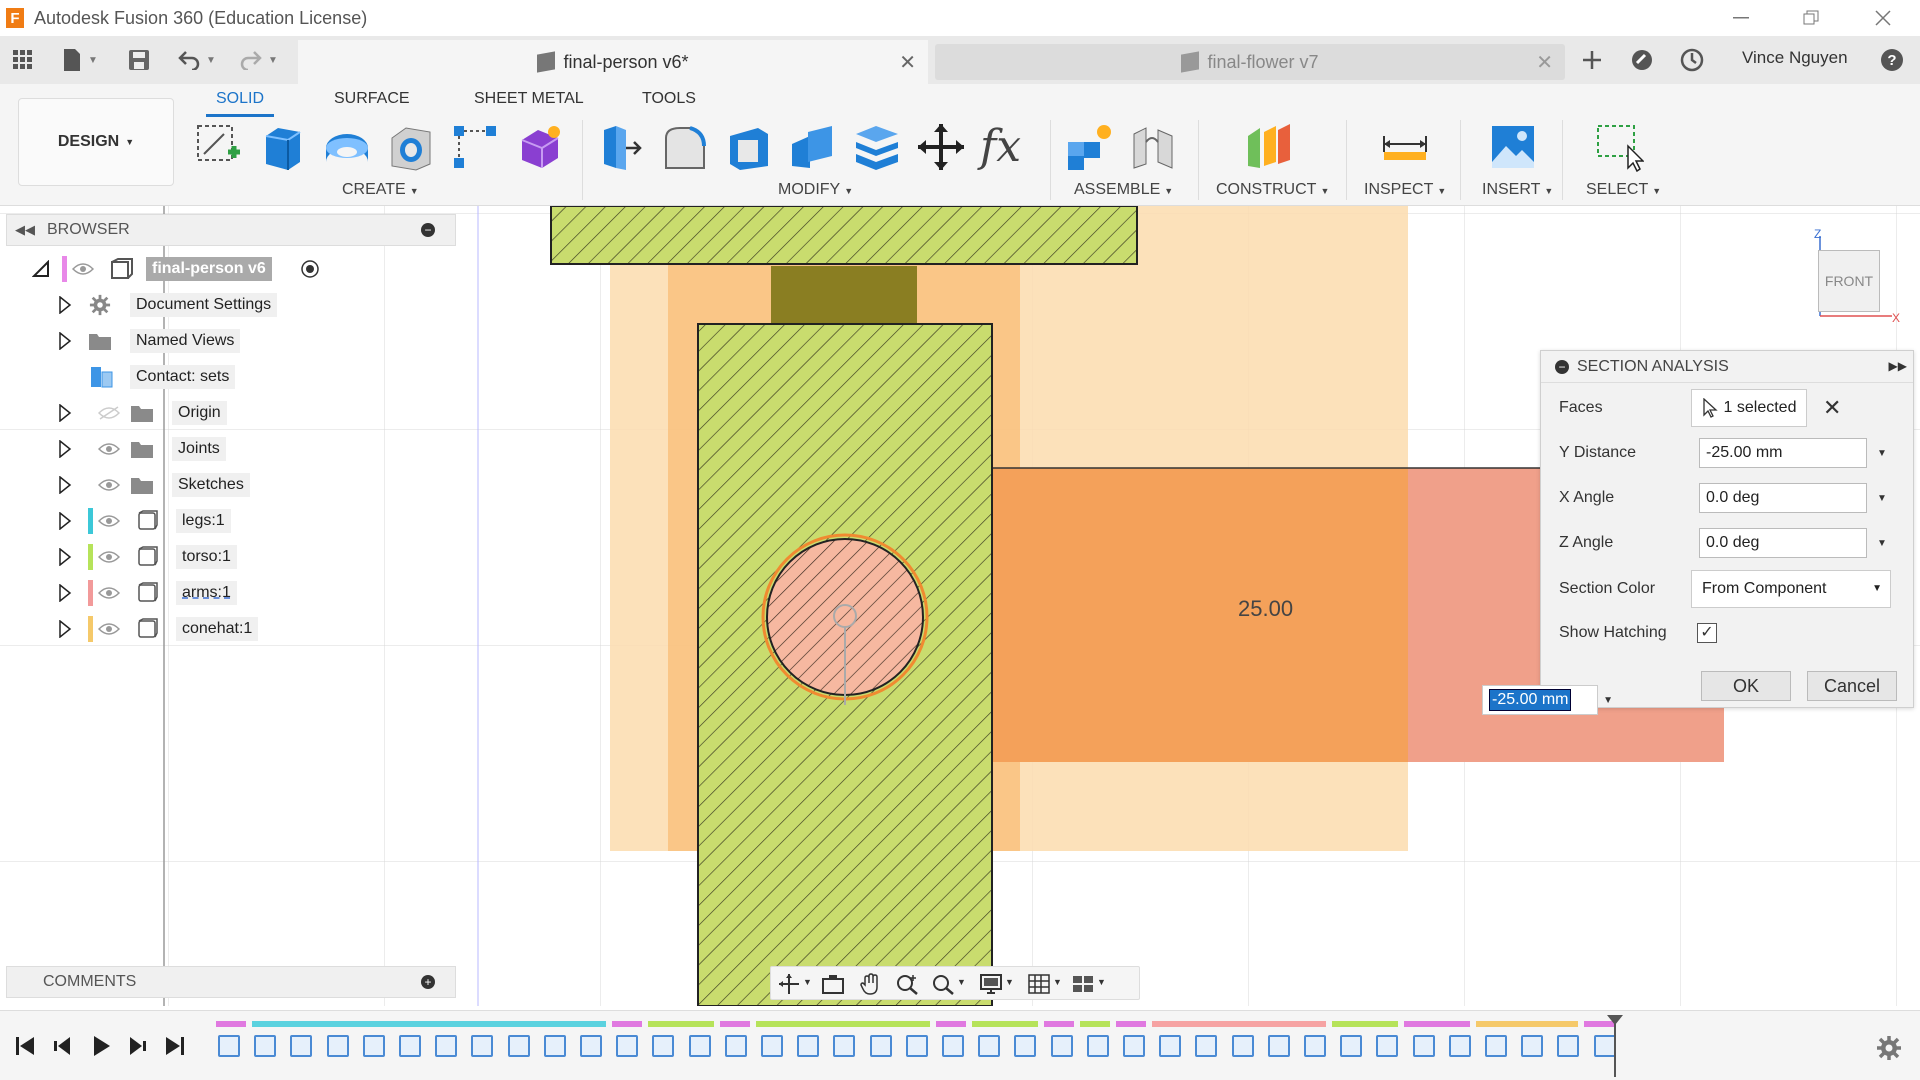  Describe the element at coordinates (231, 449) in the screenshot. I see `browser-item-joints: Joints` at that location.